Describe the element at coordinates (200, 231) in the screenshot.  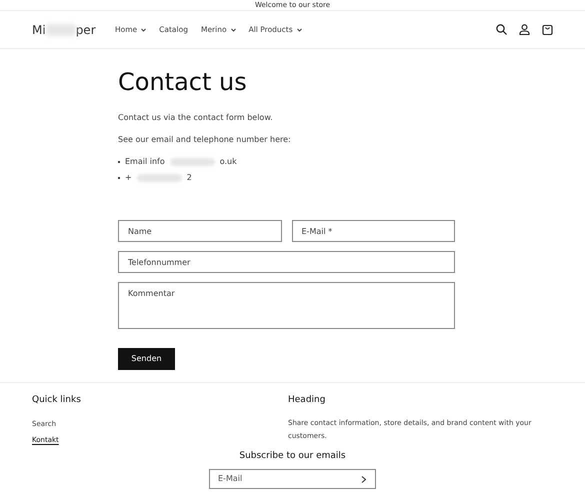
I see `input-field: Name` at that location.